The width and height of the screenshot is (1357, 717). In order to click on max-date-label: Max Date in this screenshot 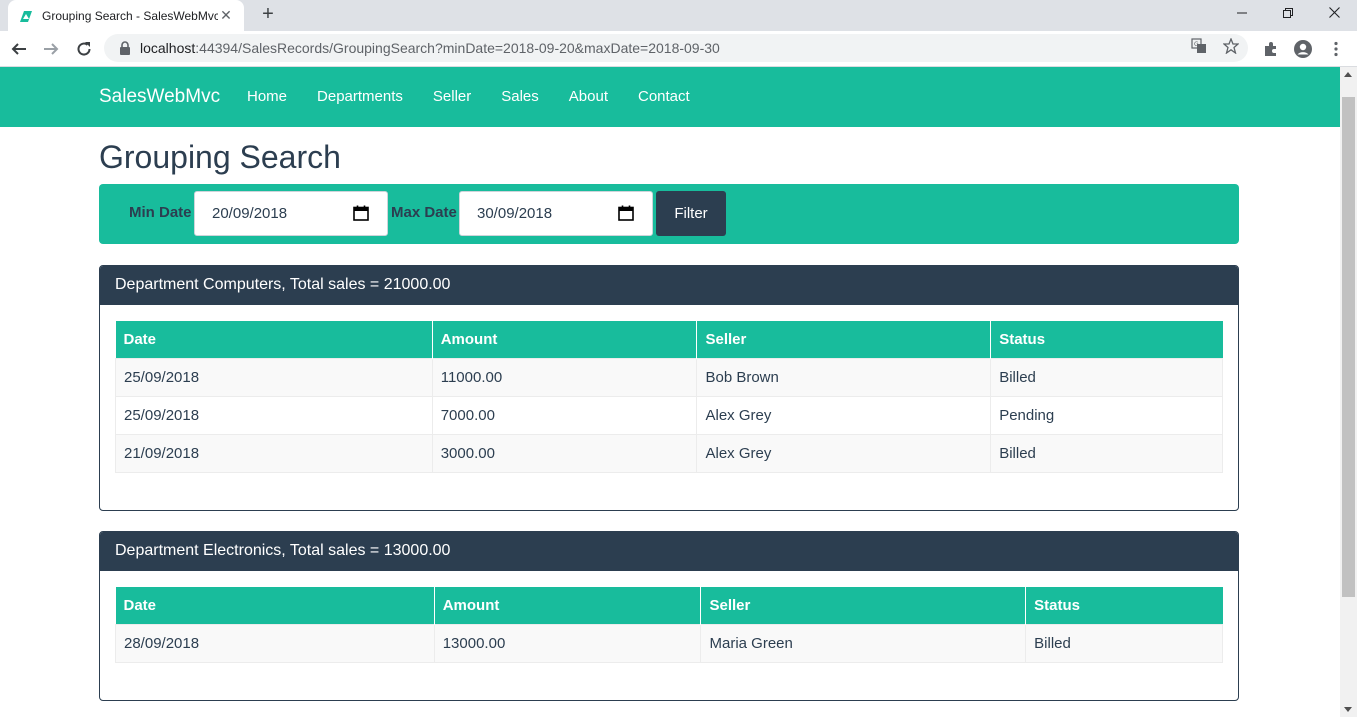, I will do `click(424, 212)`.